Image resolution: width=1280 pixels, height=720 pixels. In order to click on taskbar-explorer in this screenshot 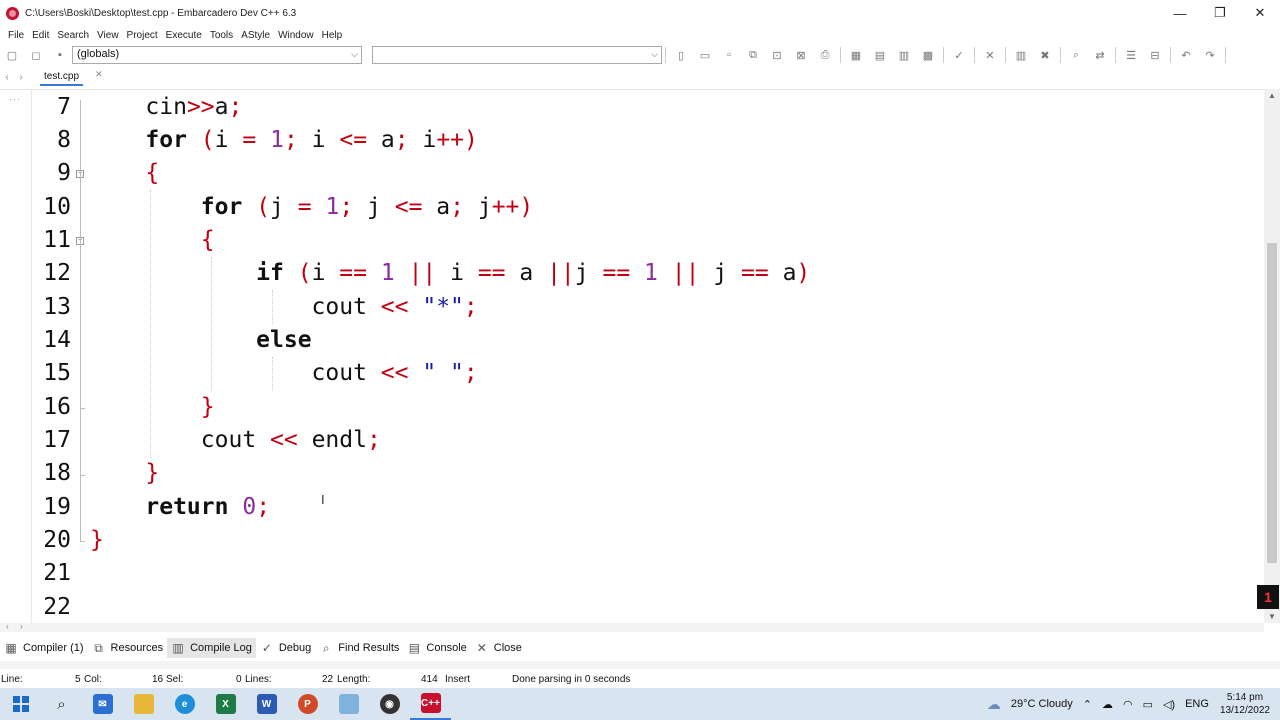, I will do `click(143, 704)`.